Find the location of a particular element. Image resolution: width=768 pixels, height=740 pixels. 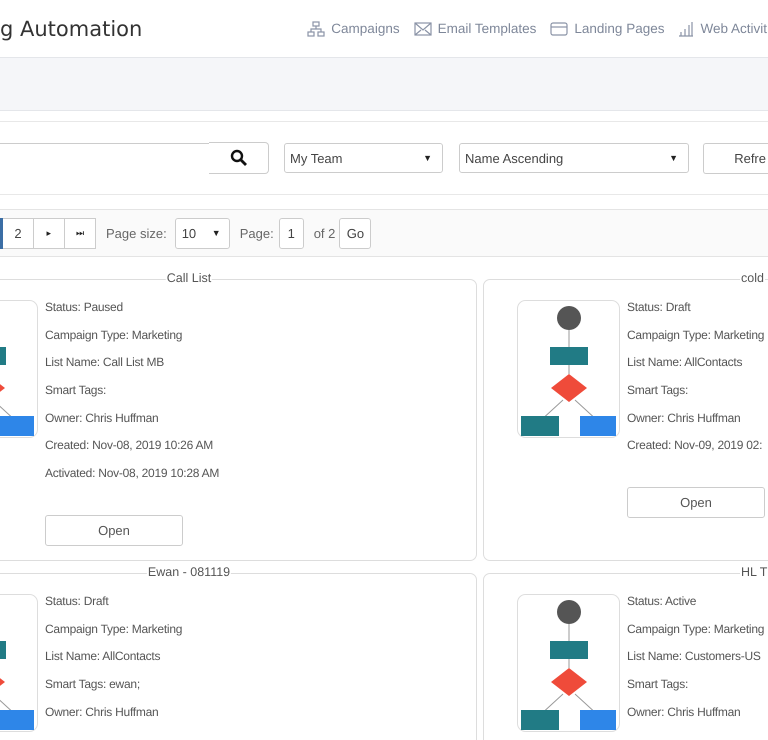

search-field is located at coordinates (104, 158).